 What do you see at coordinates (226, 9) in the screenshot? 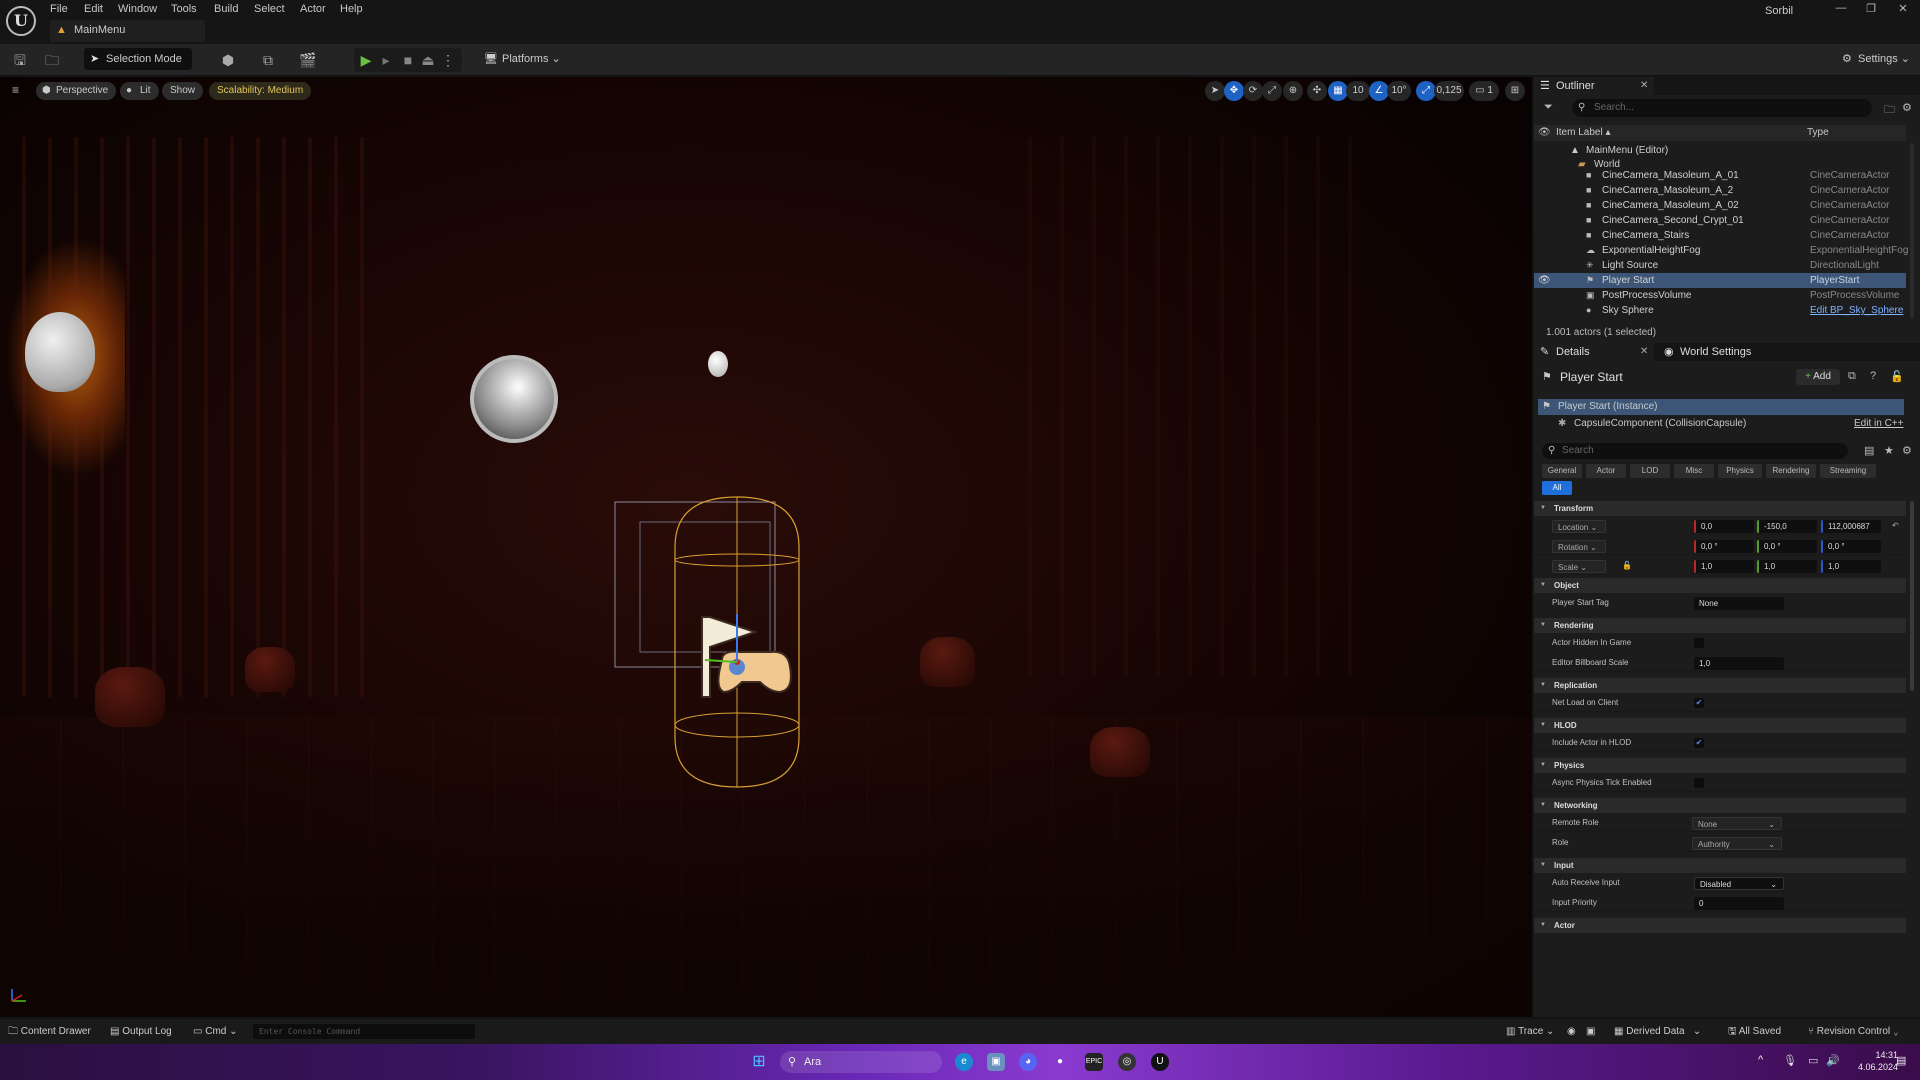
I see `menu-build: Build` at bounding box center [226, 9].